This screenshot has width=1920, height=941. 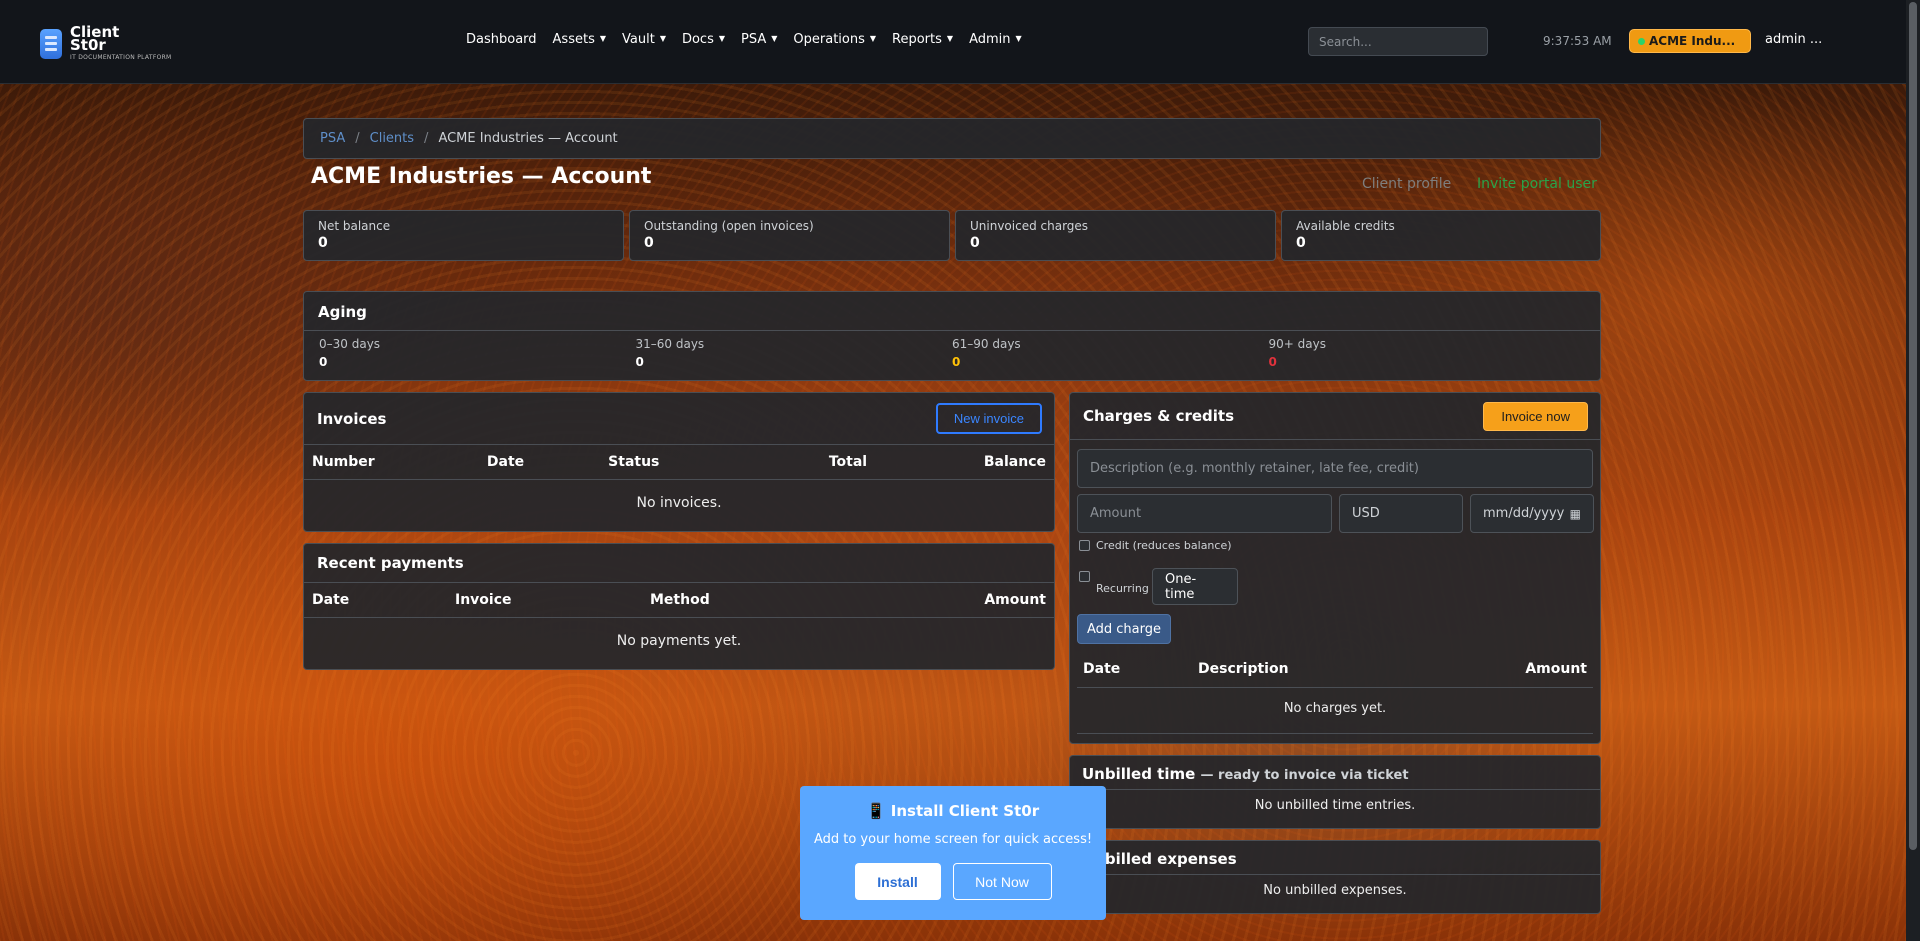 I want to click on nav-psa: PSA ▼, so click(x=759, y=39).